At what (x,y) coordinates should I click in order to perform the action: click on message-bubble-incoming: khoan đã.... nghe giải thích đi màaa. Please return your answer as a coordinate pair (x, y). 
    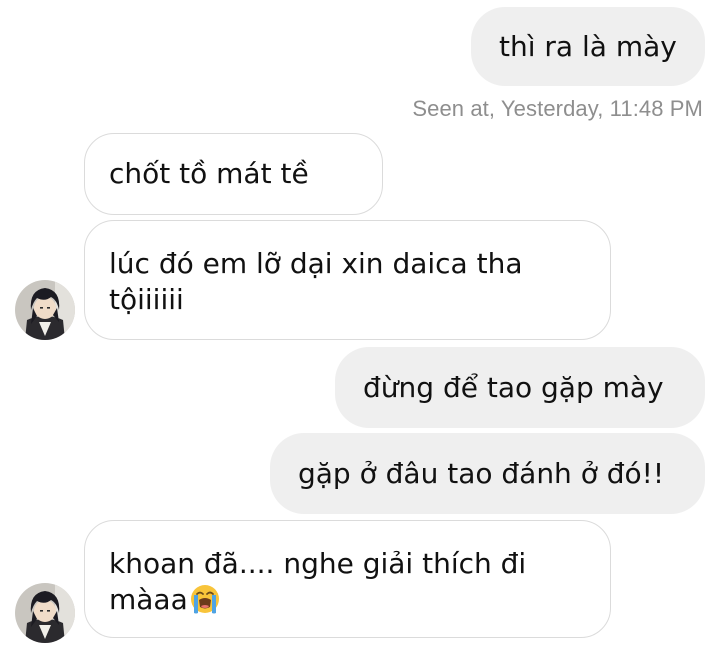
    Looking at the image, I should click on (347, 579).